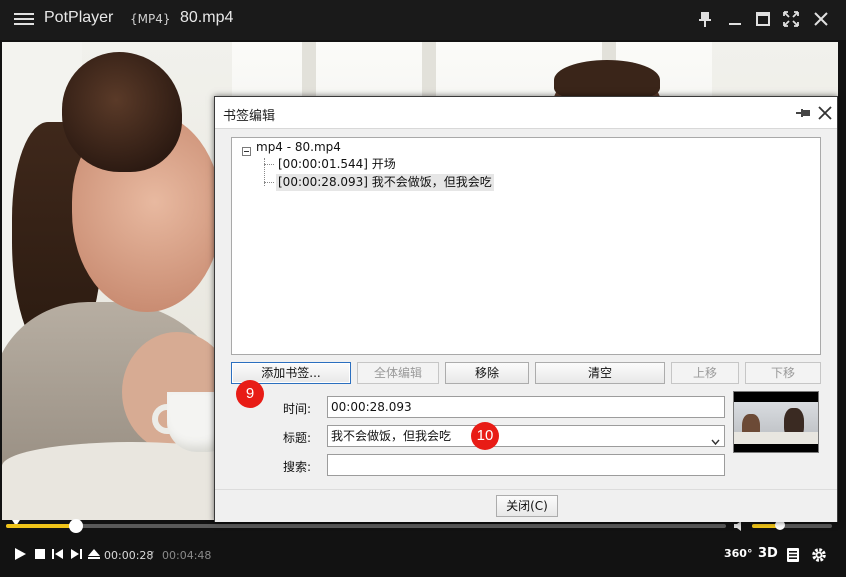  Describe the element at coordinates (297, 438) in the screenshot. I see `title-label: 标题:` at that location.